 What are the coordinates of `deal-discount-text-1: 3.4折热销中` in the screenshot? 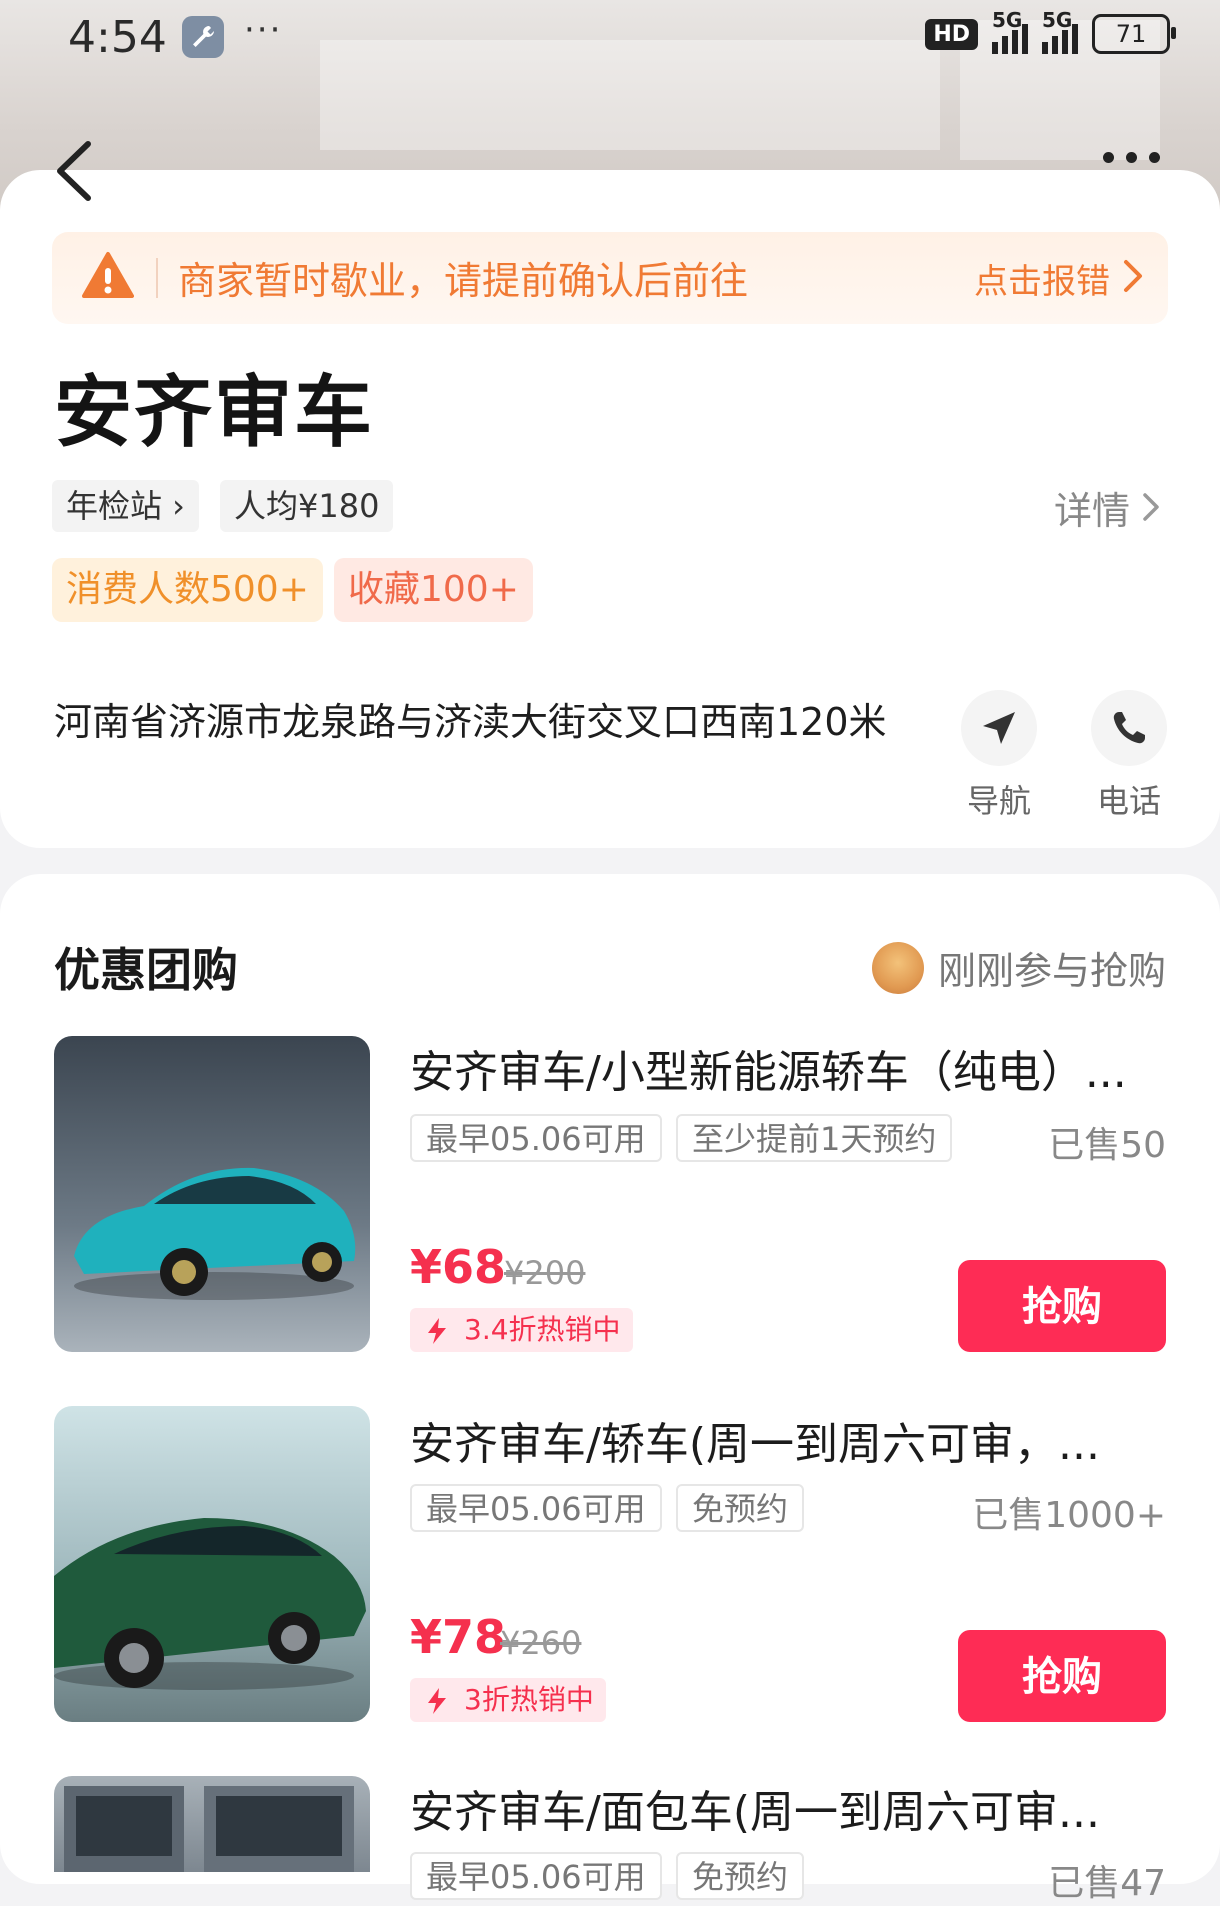 It's located at (542, 1329).